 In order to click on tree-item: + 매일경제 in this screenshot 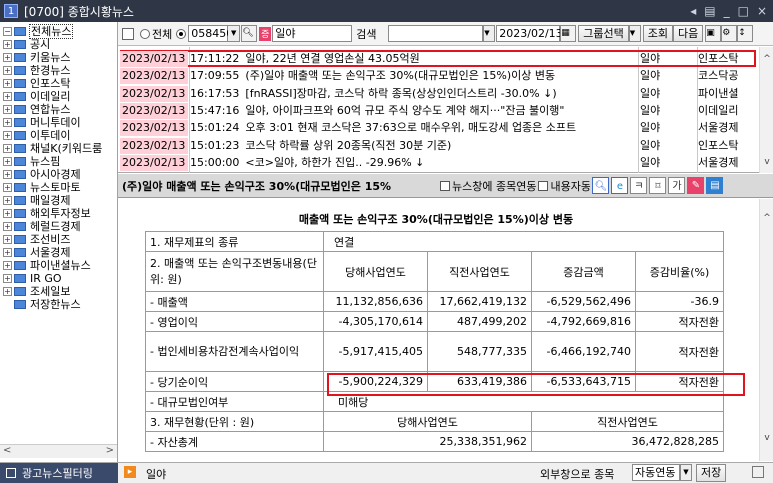, I will do `click(58, 200)`.